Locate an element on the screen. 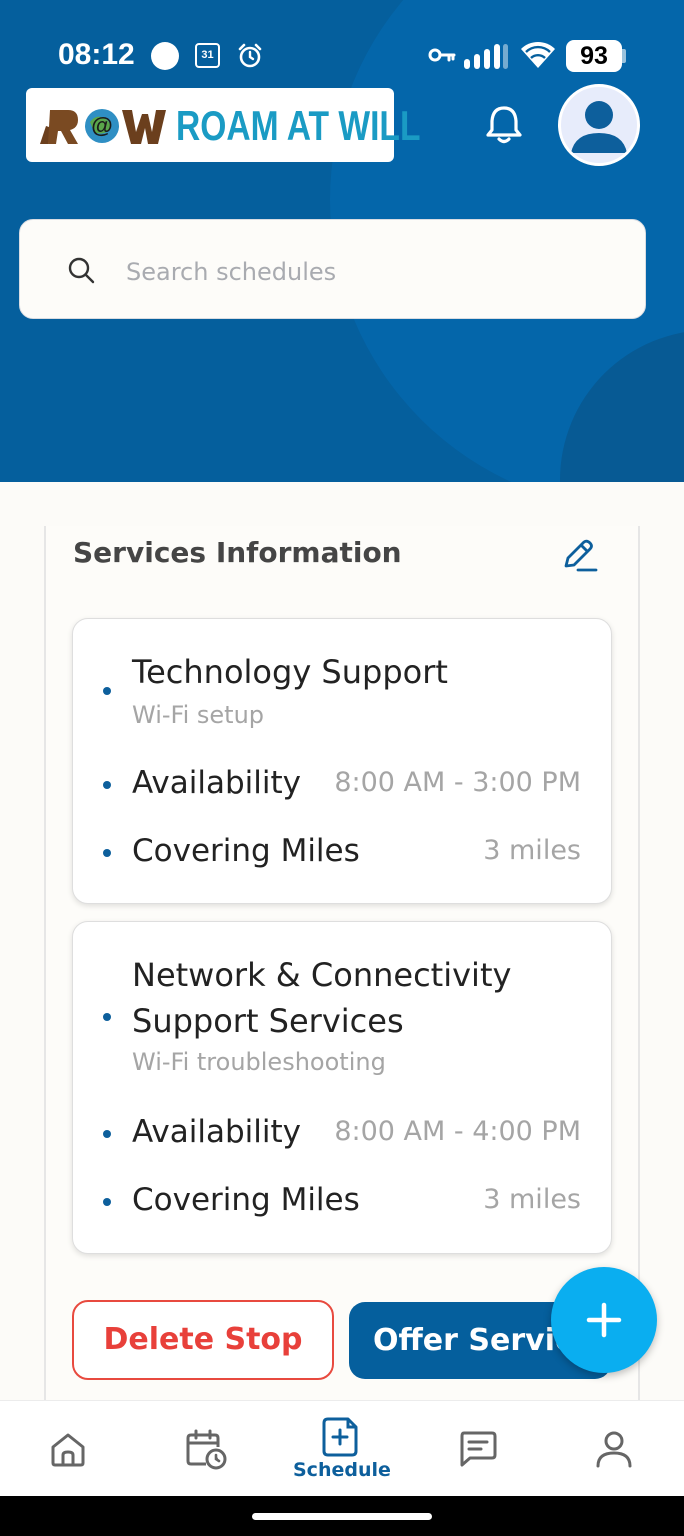 Image resolution: width=684 pixels, height=1536 pixels. calendar-icon: 31 is located at coordinates (207, 55).